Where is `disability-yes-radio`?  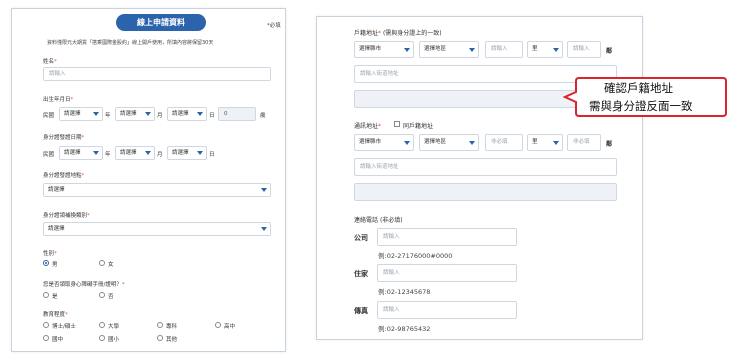
disability-yes-radio is located at coordinates (46, 295).